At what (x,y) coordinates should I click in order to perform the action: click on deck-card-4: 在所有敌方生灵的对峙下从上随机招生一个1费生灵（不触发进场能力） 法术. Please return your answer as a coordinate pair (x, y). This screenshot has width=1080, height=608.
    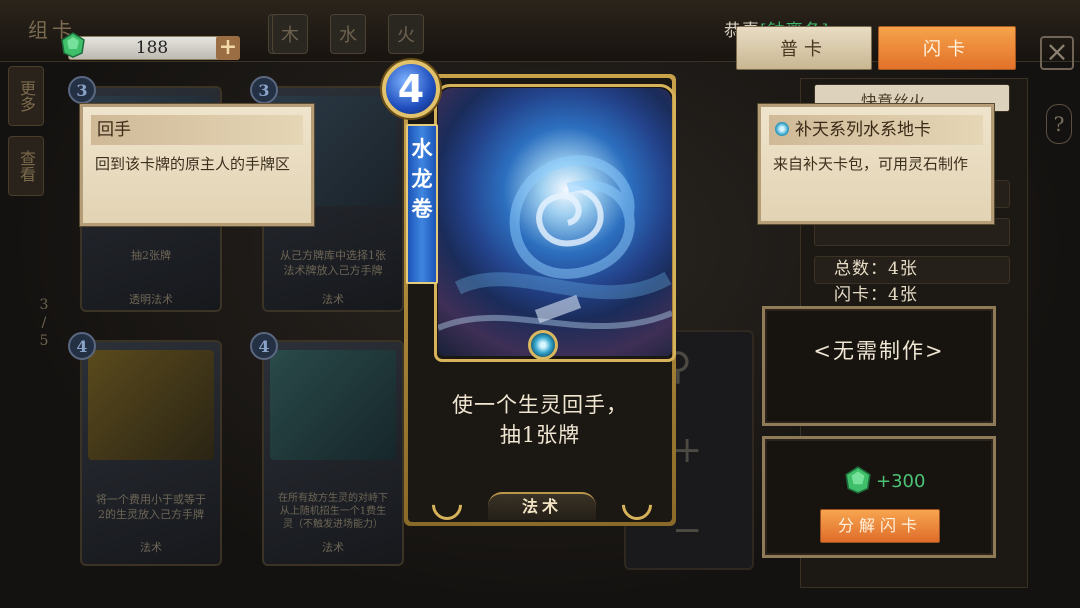
    Looking at the image, I should click on (333, 453).